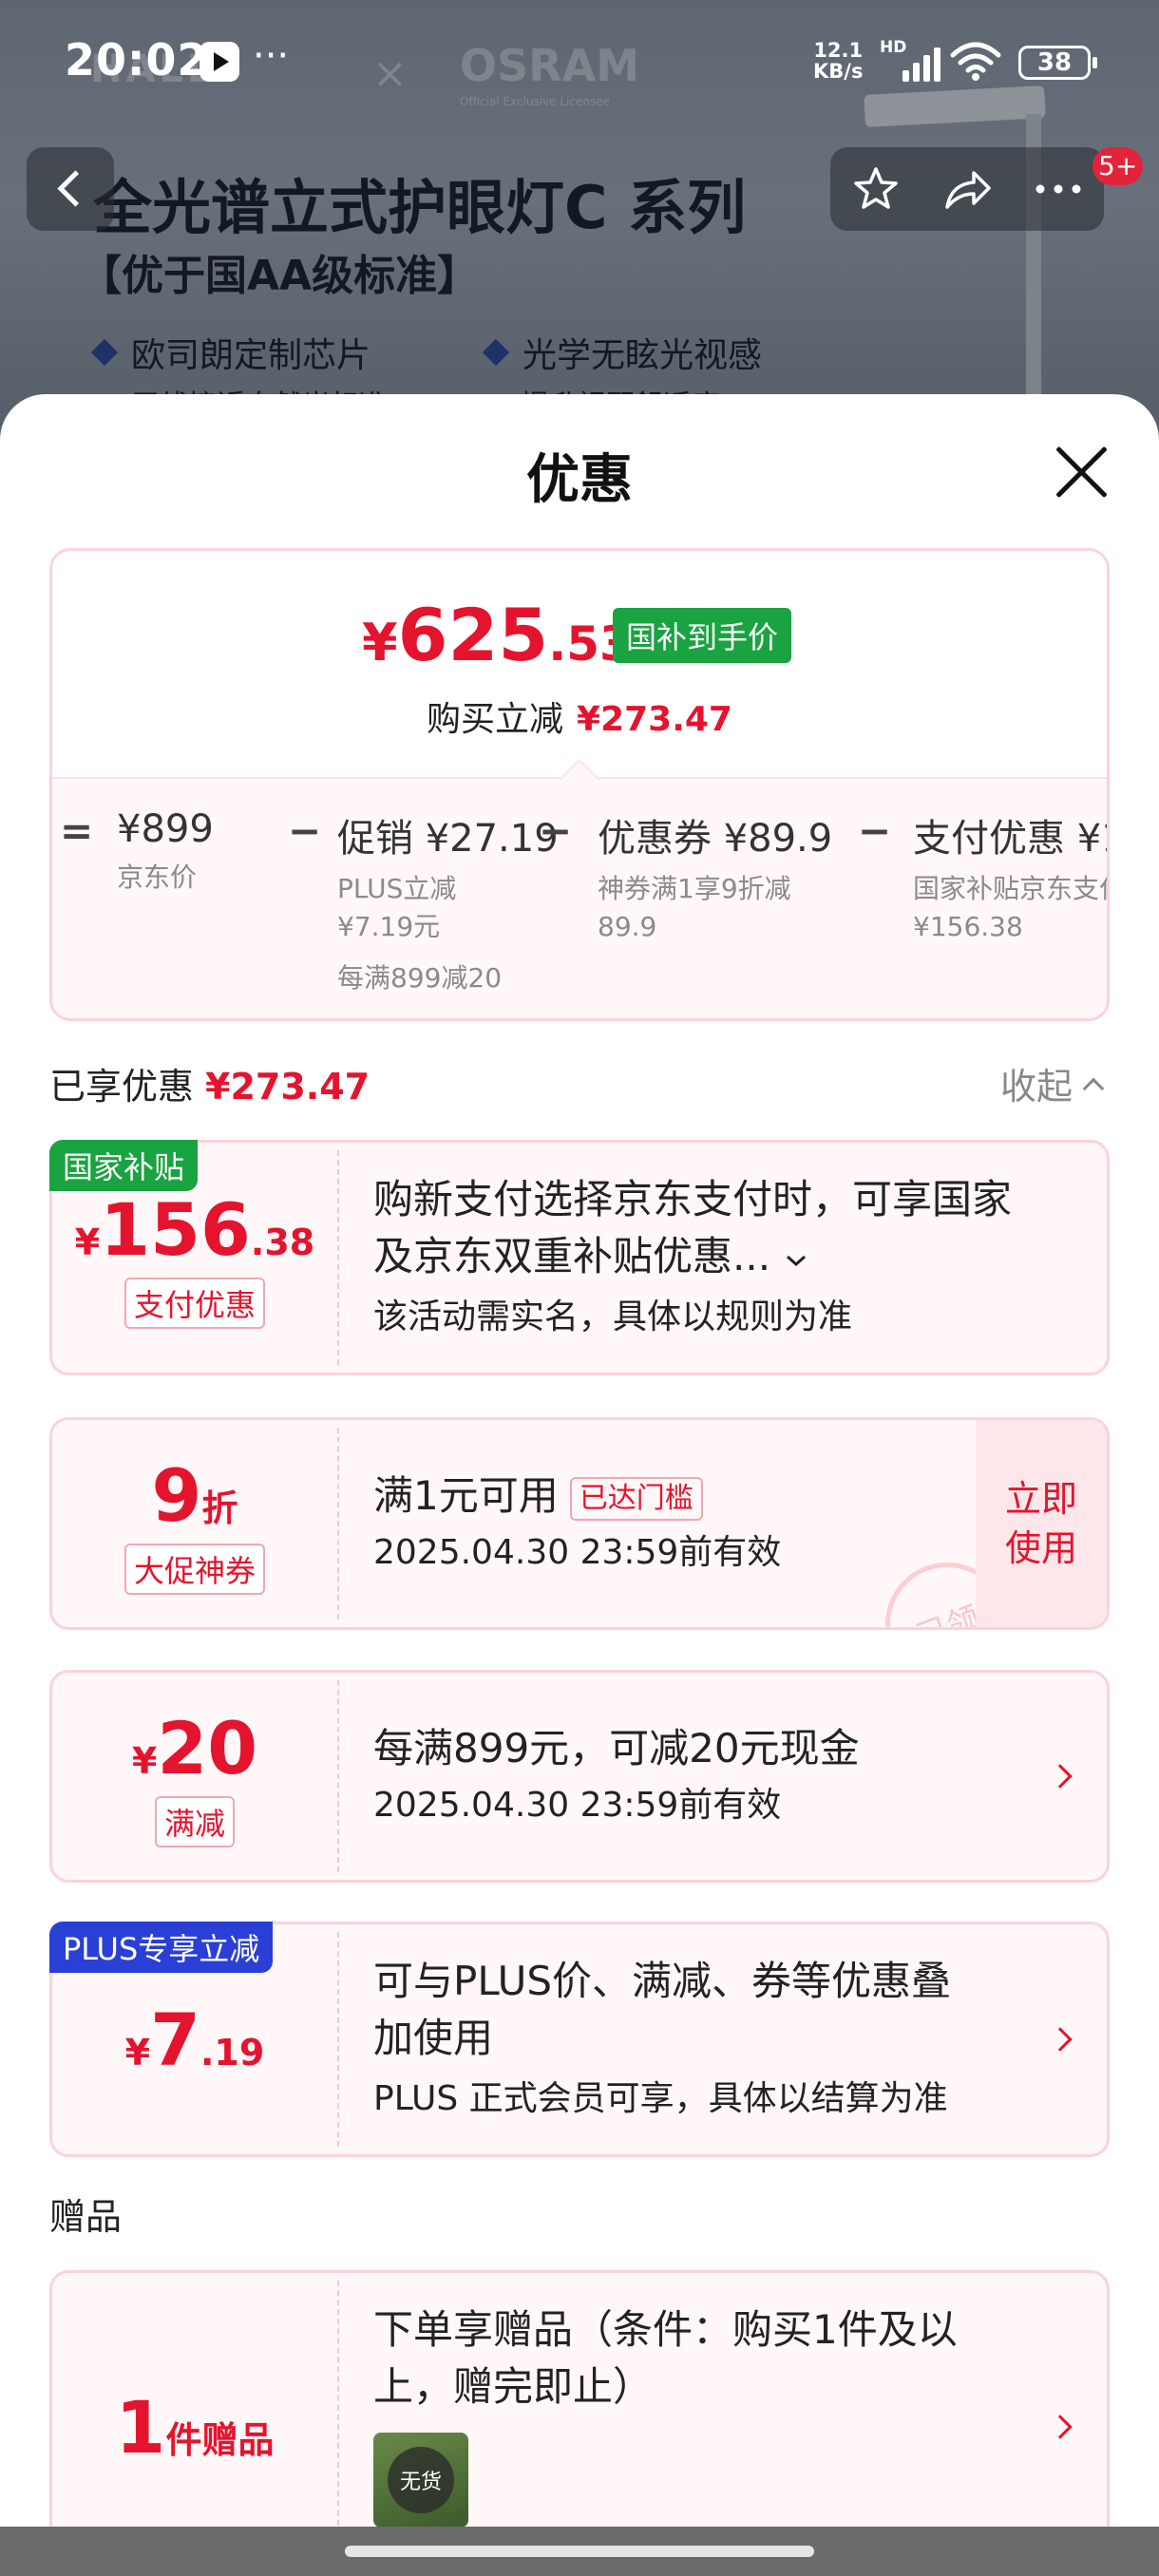  I want to click on sold-out-label: 无货, so click(421, 2480).